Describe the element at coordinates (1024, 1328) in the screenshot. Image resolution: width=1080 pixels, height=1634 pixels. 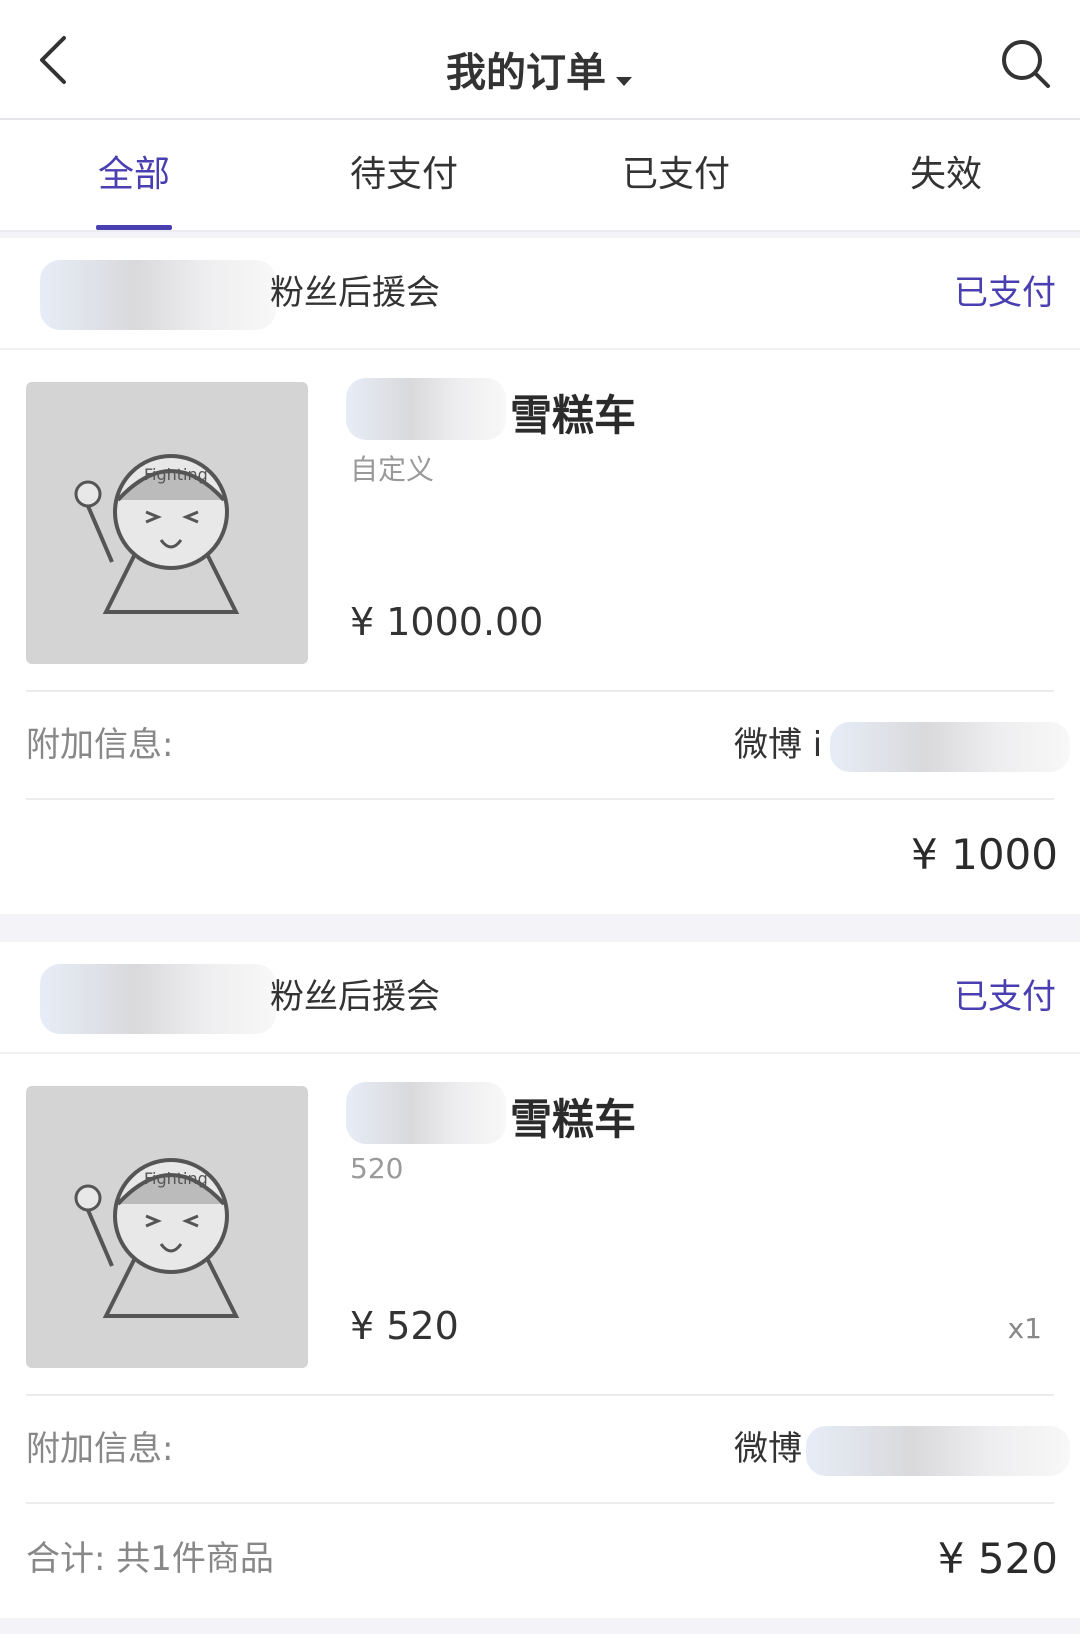
I see `product-quantity: x1` at that location.